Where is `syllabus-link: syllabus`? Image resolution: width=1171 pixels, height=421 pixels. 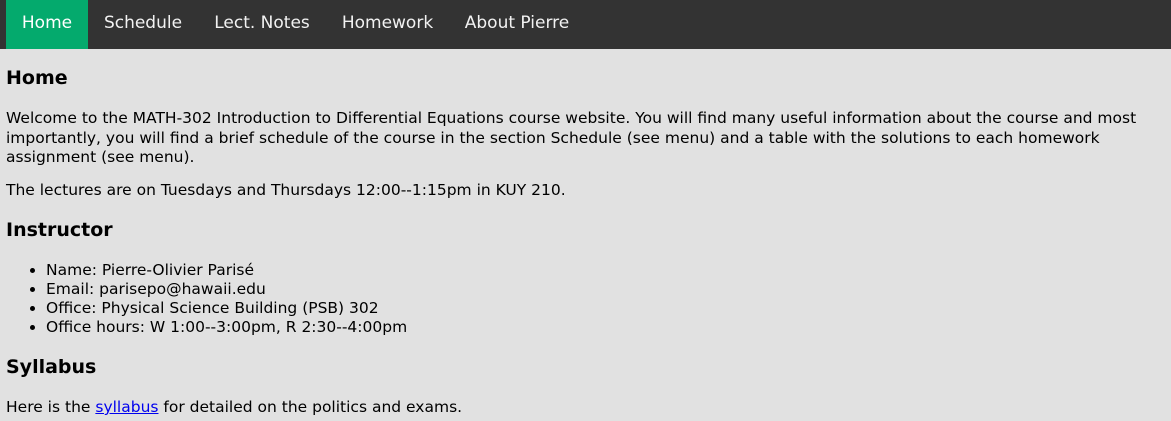 syllabus-link: syllabus is located at coordinates (126, 407).